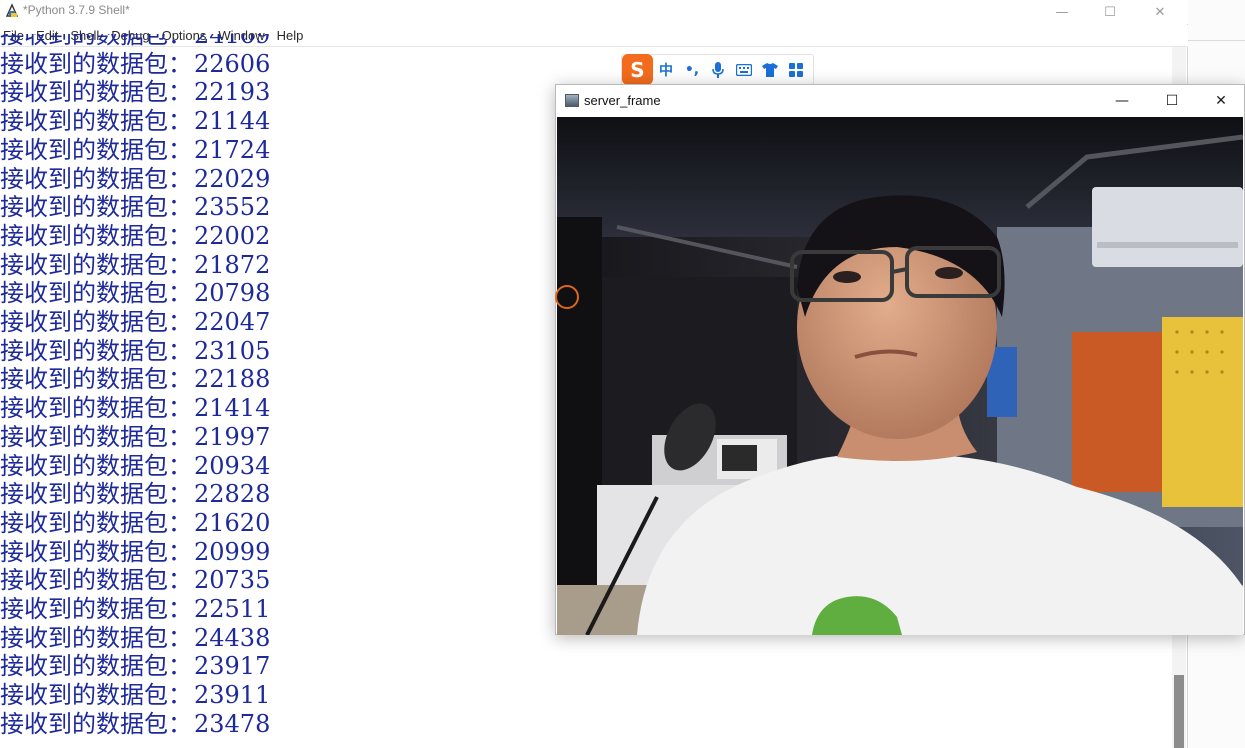 The width and height of the screenshot is (1245, 748). What do you see at coordinates (232, 580) in the screenshot?
I see `output-line-value: 20735` at bounding box center [232, 580].